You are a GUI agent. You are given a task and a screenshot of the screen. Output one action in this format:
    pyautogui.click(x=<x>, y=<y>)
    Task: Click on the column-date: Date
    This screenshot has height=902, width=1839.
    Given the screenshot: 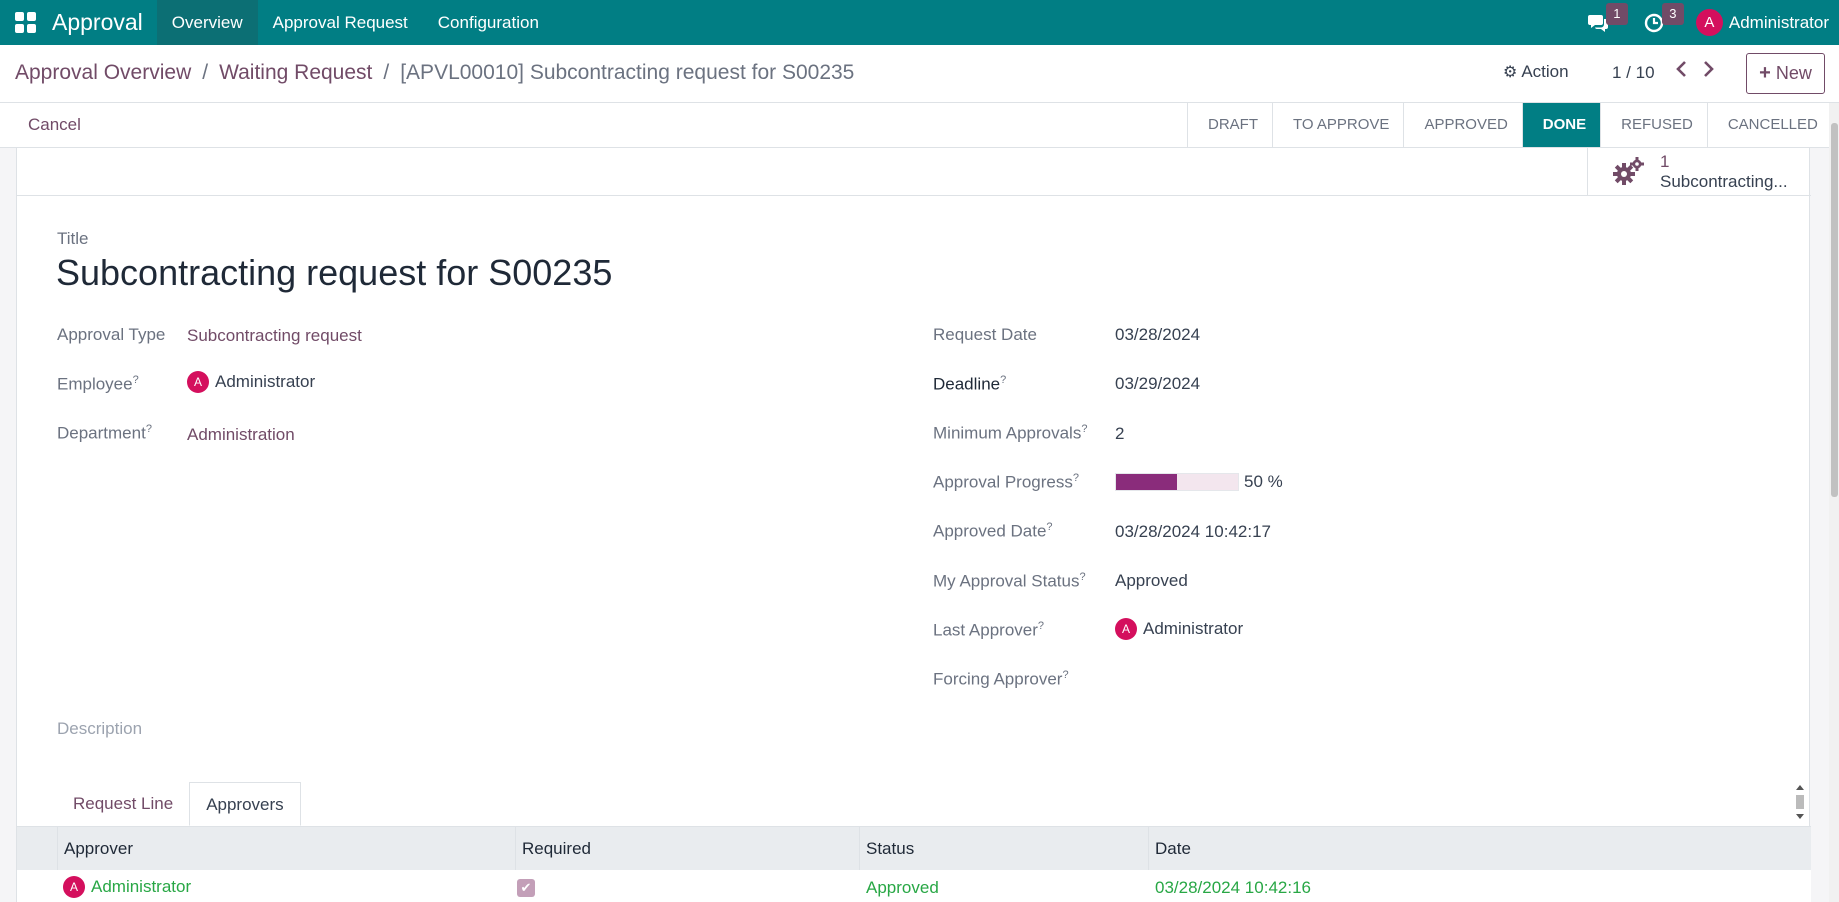 What is the action you would take?
    pyautogui.click(x=1173, y=849)
    